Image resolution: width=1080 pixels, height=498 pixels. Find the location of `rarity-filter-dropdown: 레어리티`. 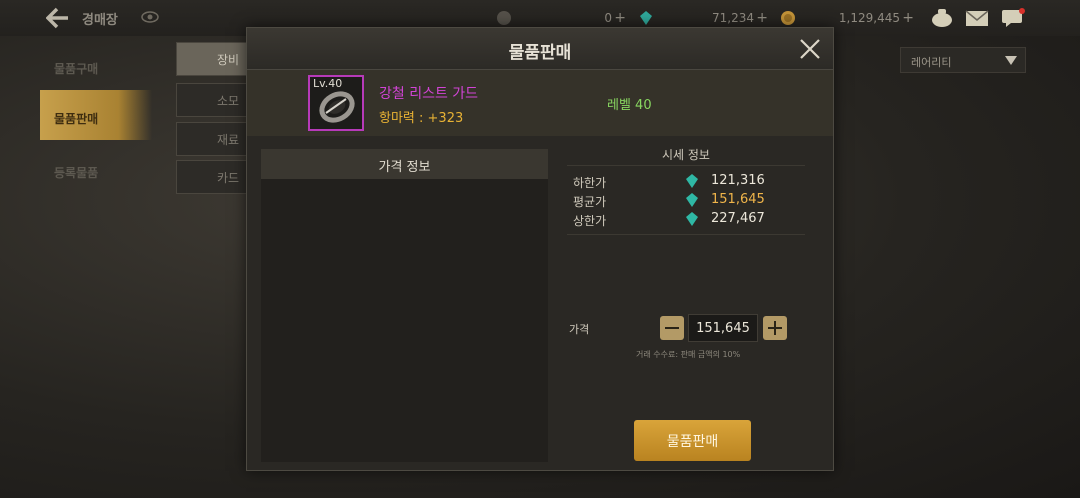

rarity-filter-dropdown: 레어리티 is located at coordinates (963, 60).